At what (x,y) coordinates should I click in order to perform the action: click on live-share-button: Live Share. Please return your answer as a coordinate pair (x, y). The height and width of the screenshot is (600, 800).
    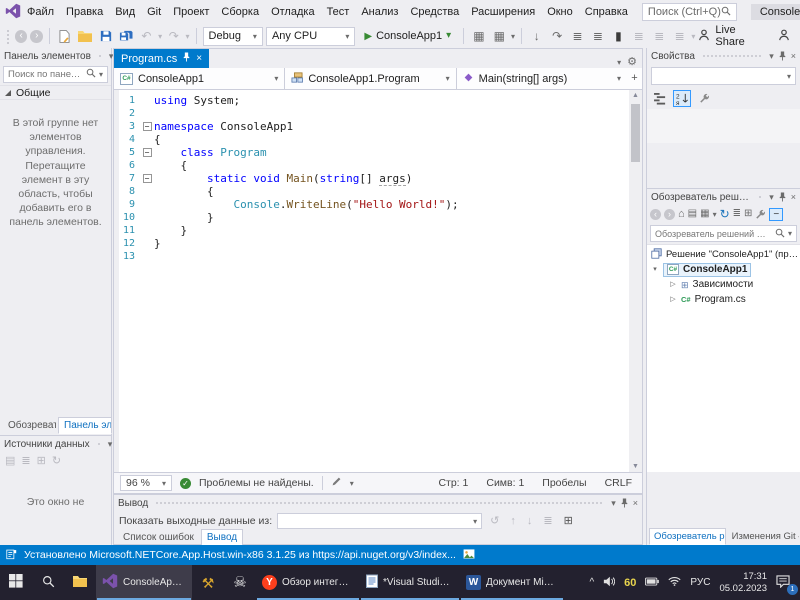
    Looking at the image, I should click on (744, 36).